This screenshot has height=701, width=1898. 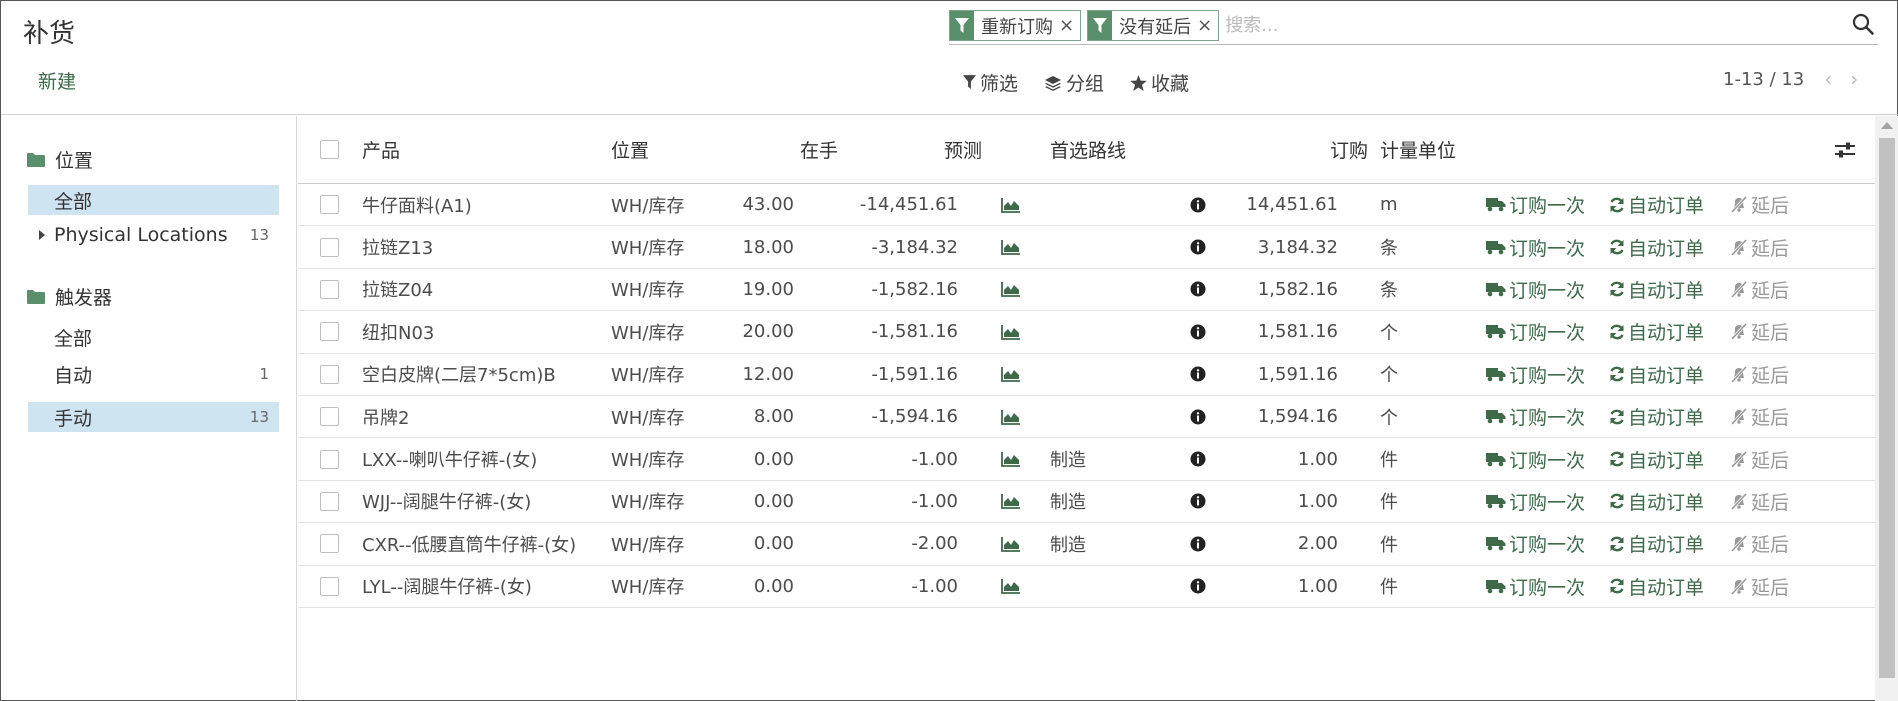 I want to click on column-header-order: 订购, so click(x=1293, y=149).